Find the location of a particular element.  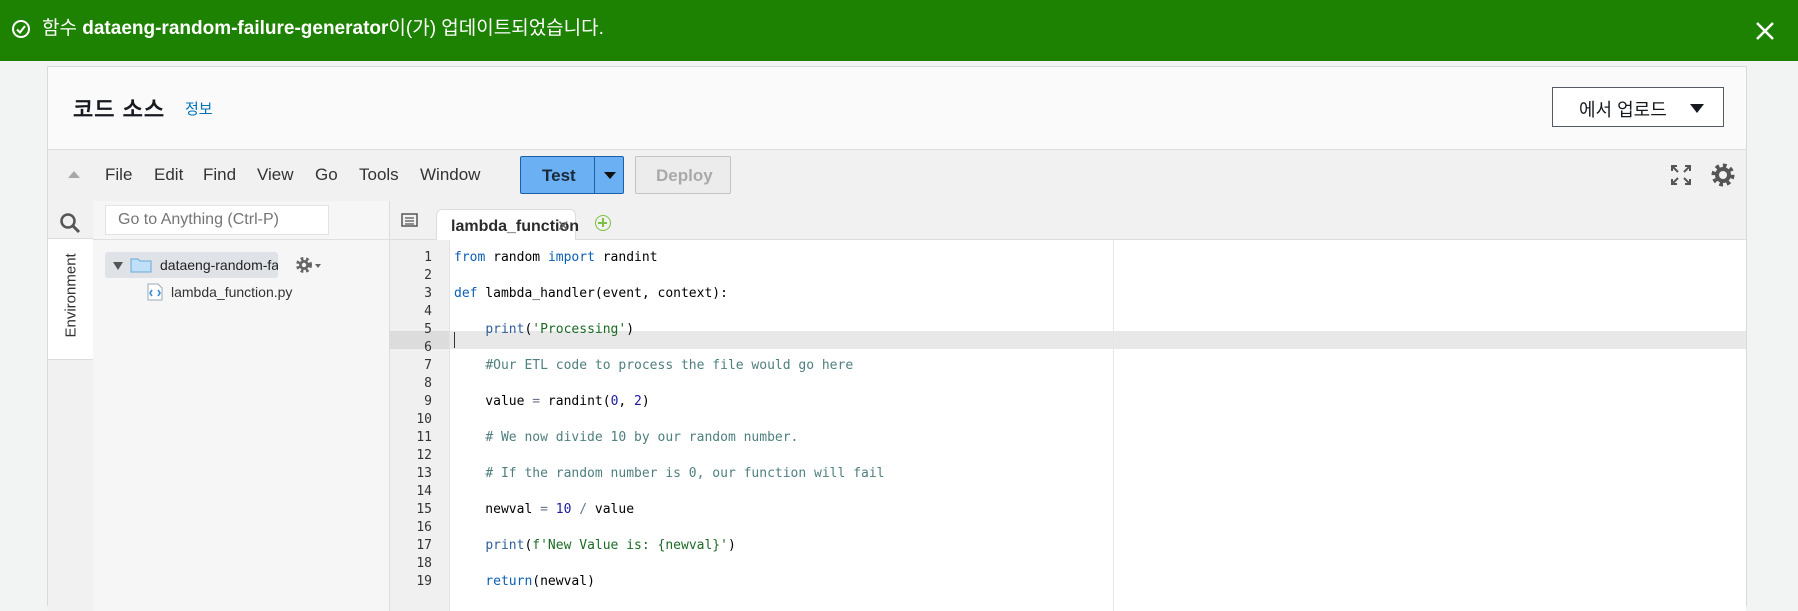

folder-icon is located at coordinates (141, 267).